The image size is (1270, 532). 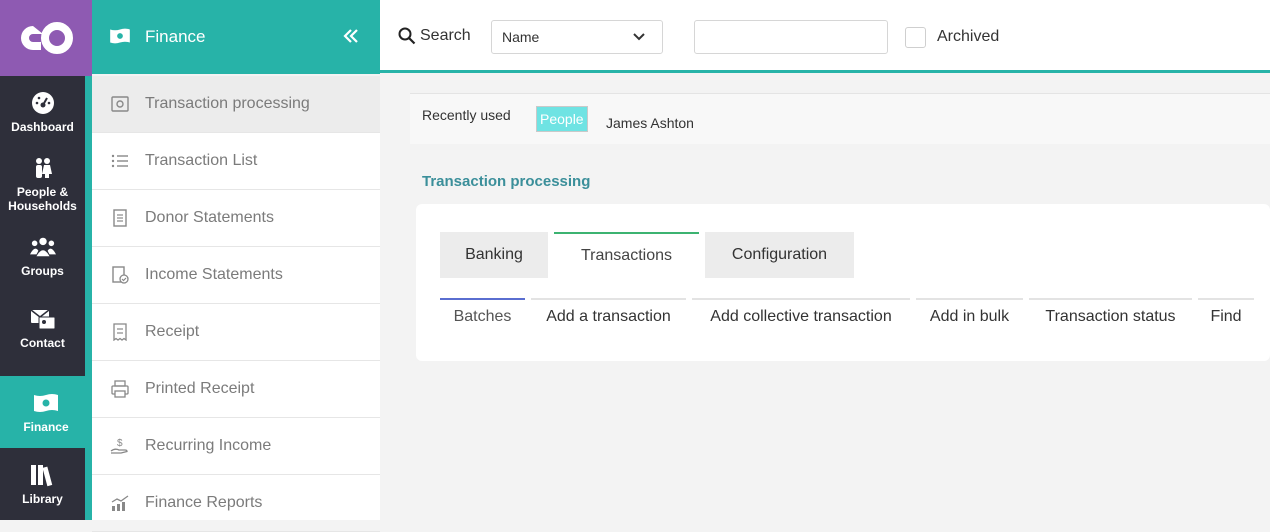 I want to click on tab-configuration: Configuration, so click(x=779, y=255).